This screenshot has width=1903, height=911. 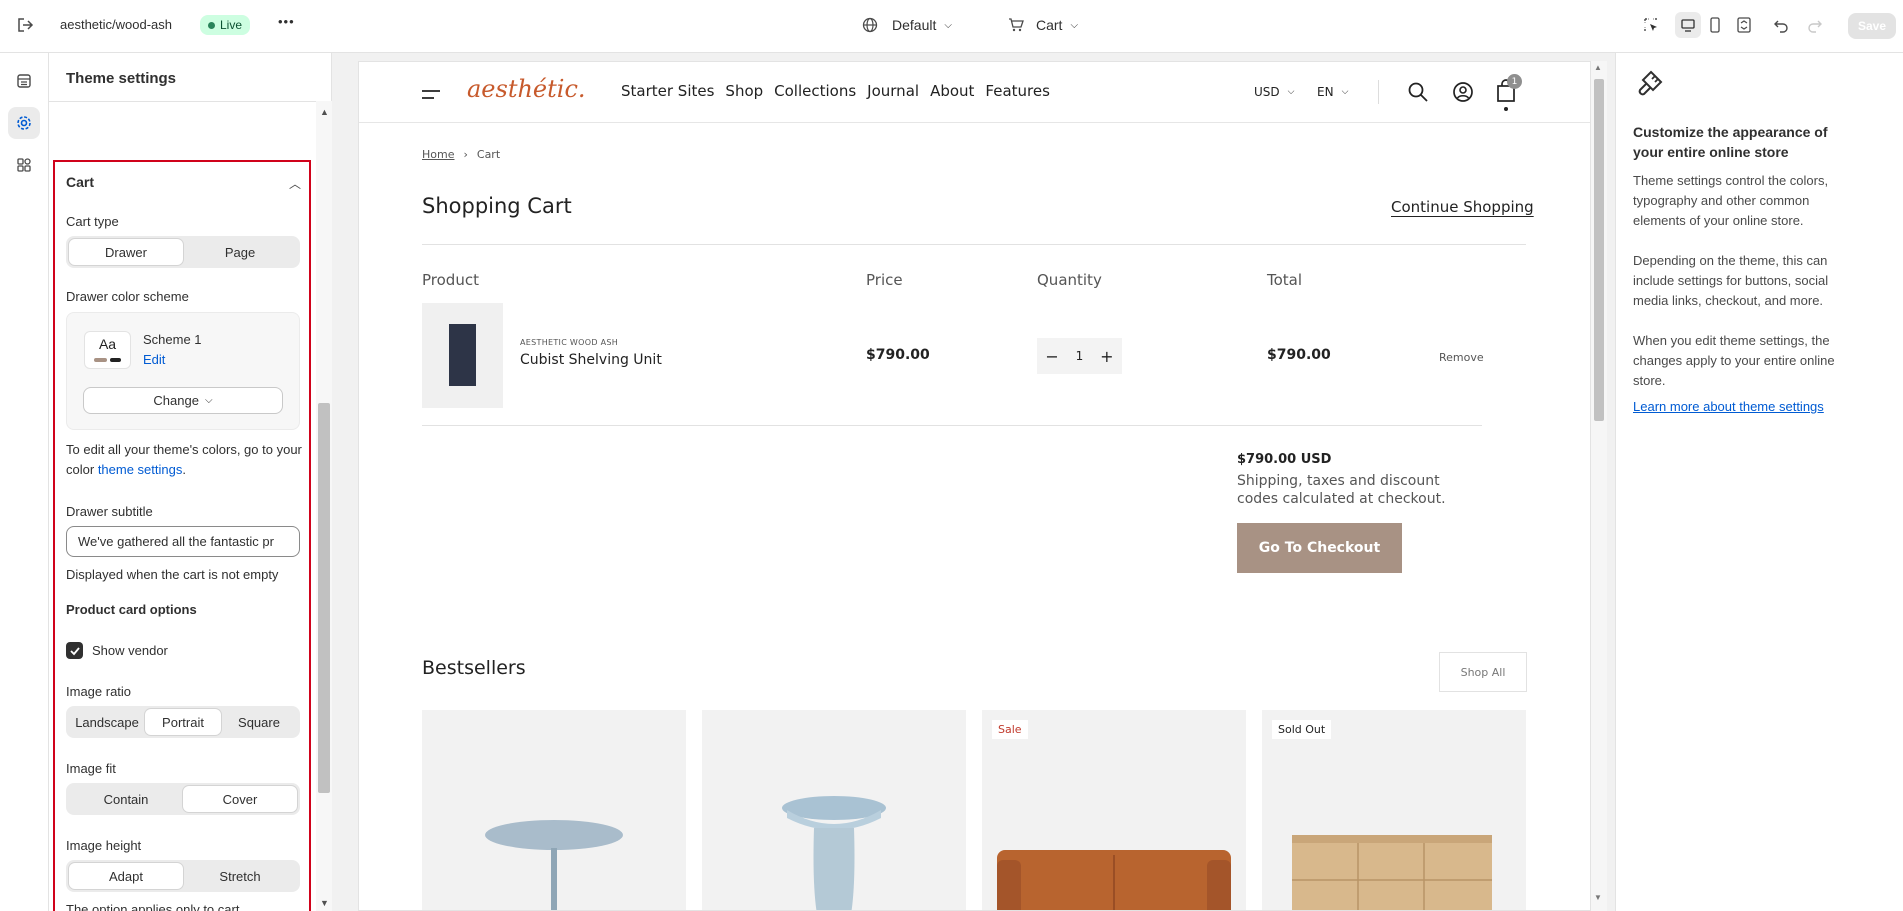 What do you see at coordinates (1728, 406) in the screenshot?
I see `learn-more-link: Learn more about theme settings` at bounding box center [1728, 406].